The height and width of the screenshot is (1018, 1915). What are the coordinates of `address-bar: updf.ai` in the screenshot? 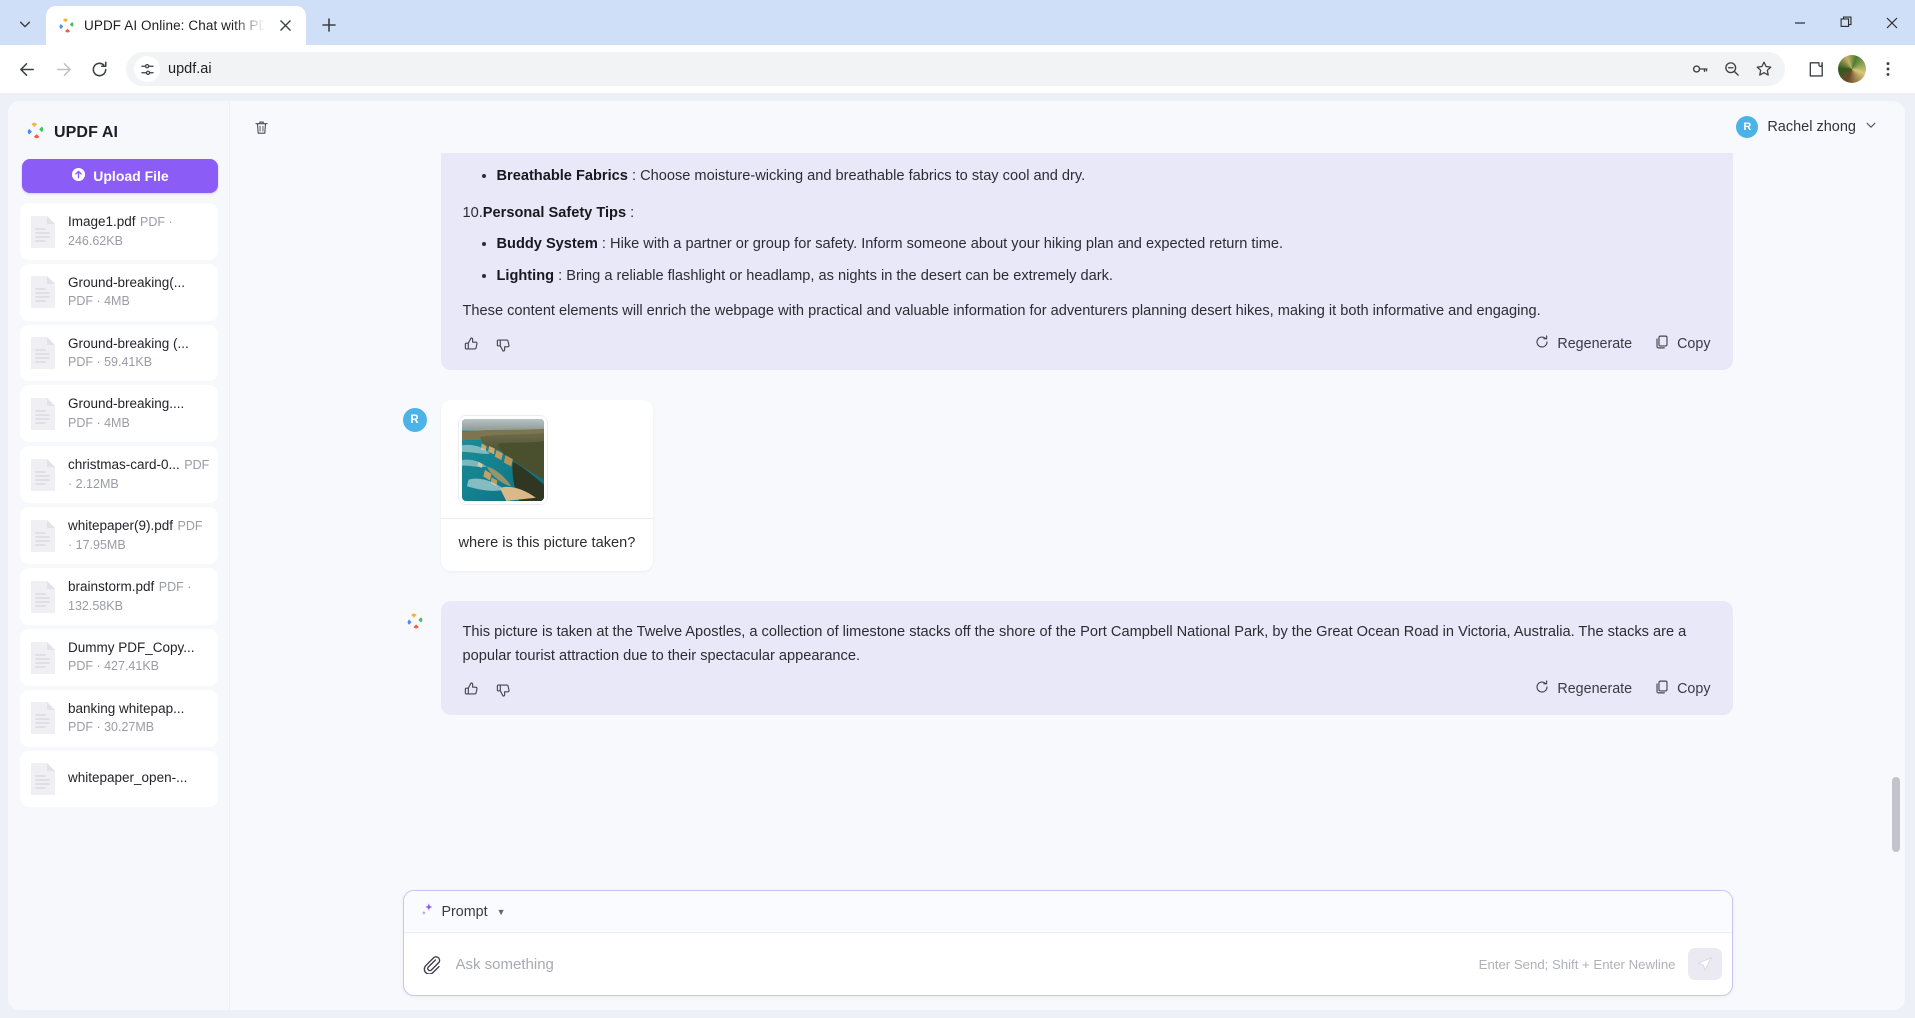 It's located at (955, 69).